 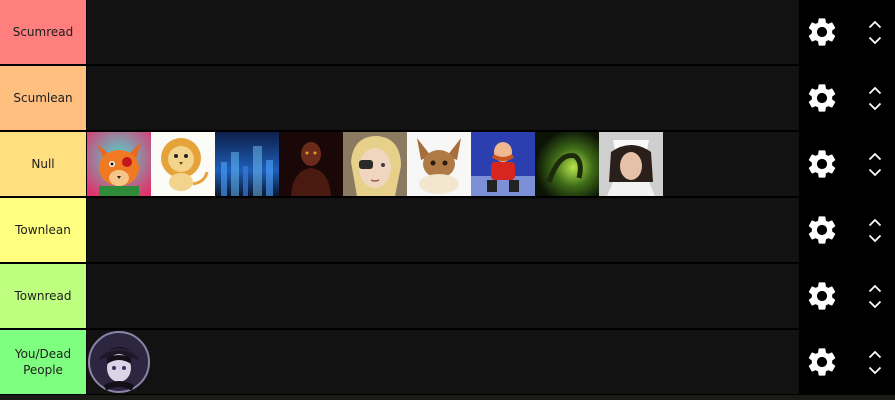 I want to click on tier-items-scumread, so click(x=443, y=32).